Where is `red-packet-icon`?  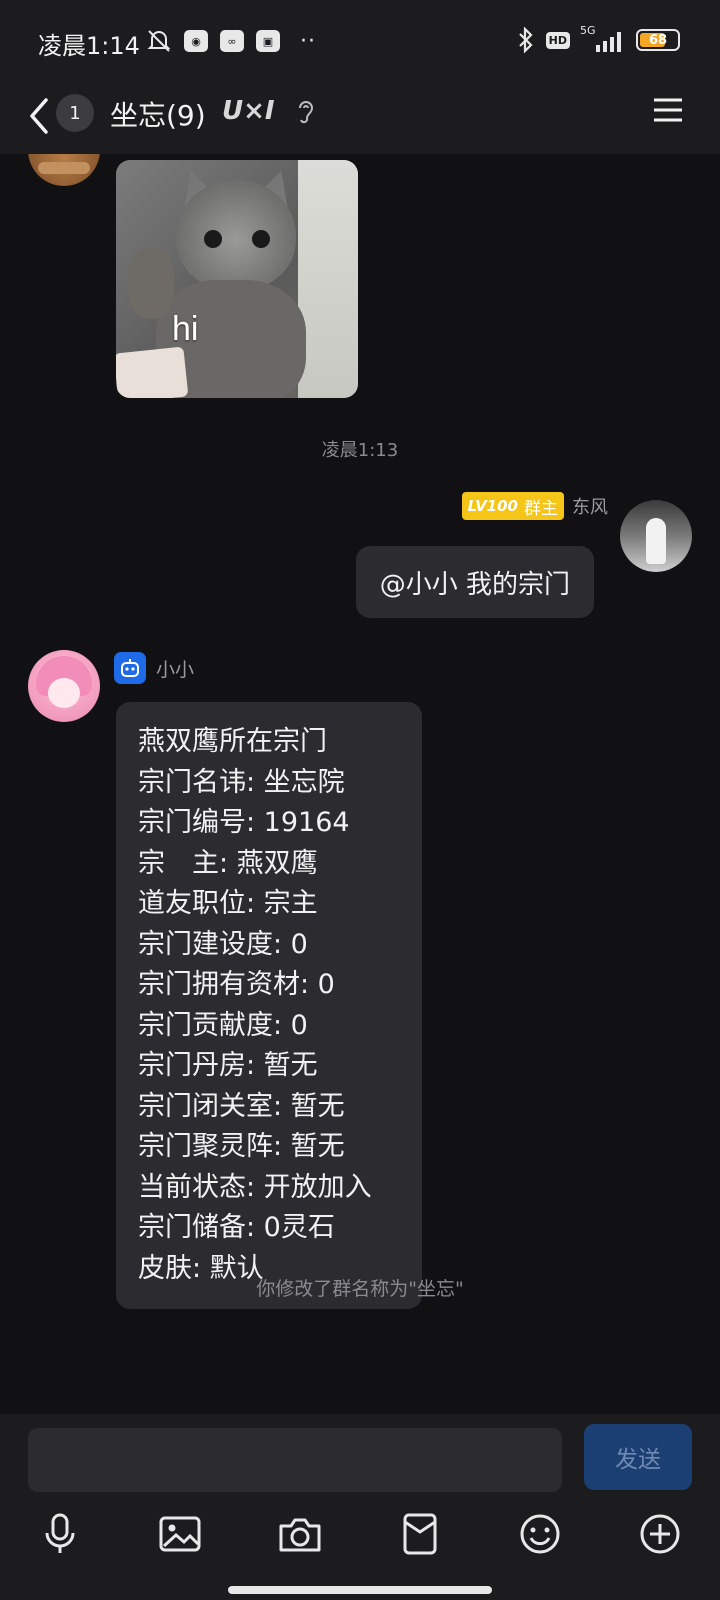 red-packet-icon is located at coordinates (420, 1534).